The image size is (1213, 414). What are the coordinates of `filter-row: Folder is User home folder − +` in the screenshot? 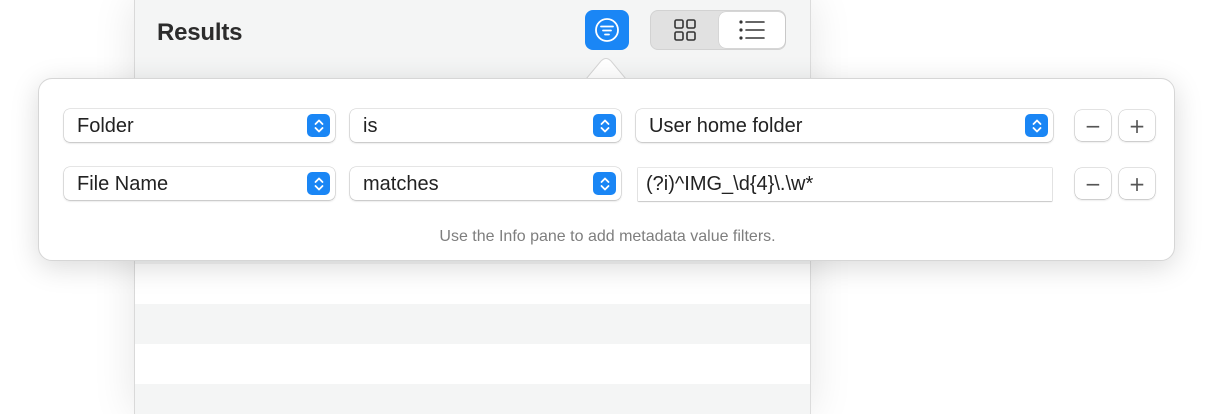 It's located at (607, 126).